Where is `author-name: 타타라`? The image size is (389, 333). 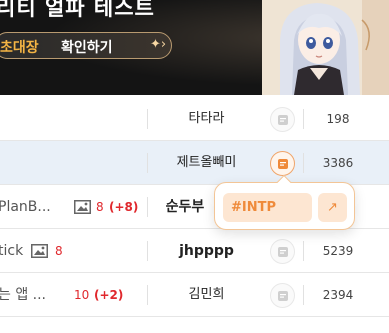 author-name: 타타라 is located at coordinates (206, 119).